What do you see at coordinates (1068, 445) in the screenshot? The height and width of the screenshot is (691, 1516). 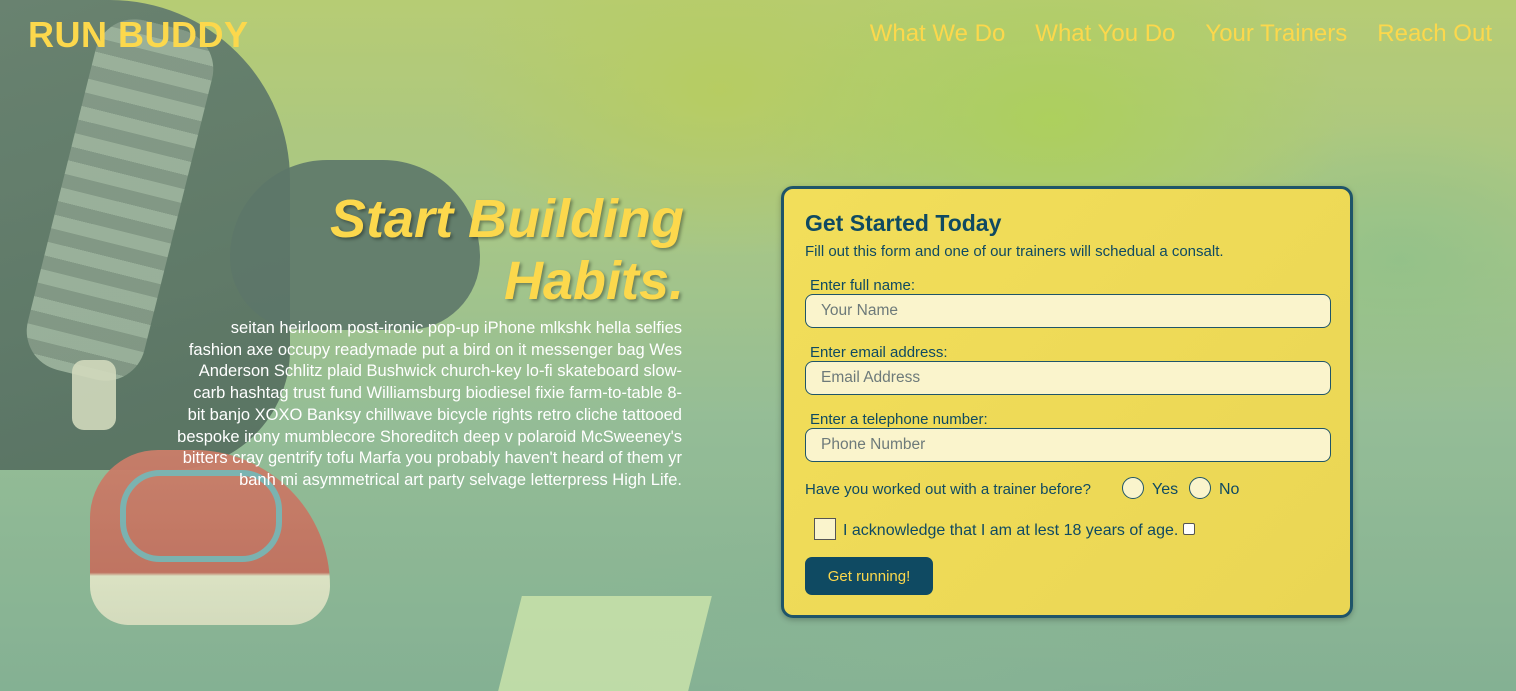 I see `phone-input` at bounding box center [1068, 445].